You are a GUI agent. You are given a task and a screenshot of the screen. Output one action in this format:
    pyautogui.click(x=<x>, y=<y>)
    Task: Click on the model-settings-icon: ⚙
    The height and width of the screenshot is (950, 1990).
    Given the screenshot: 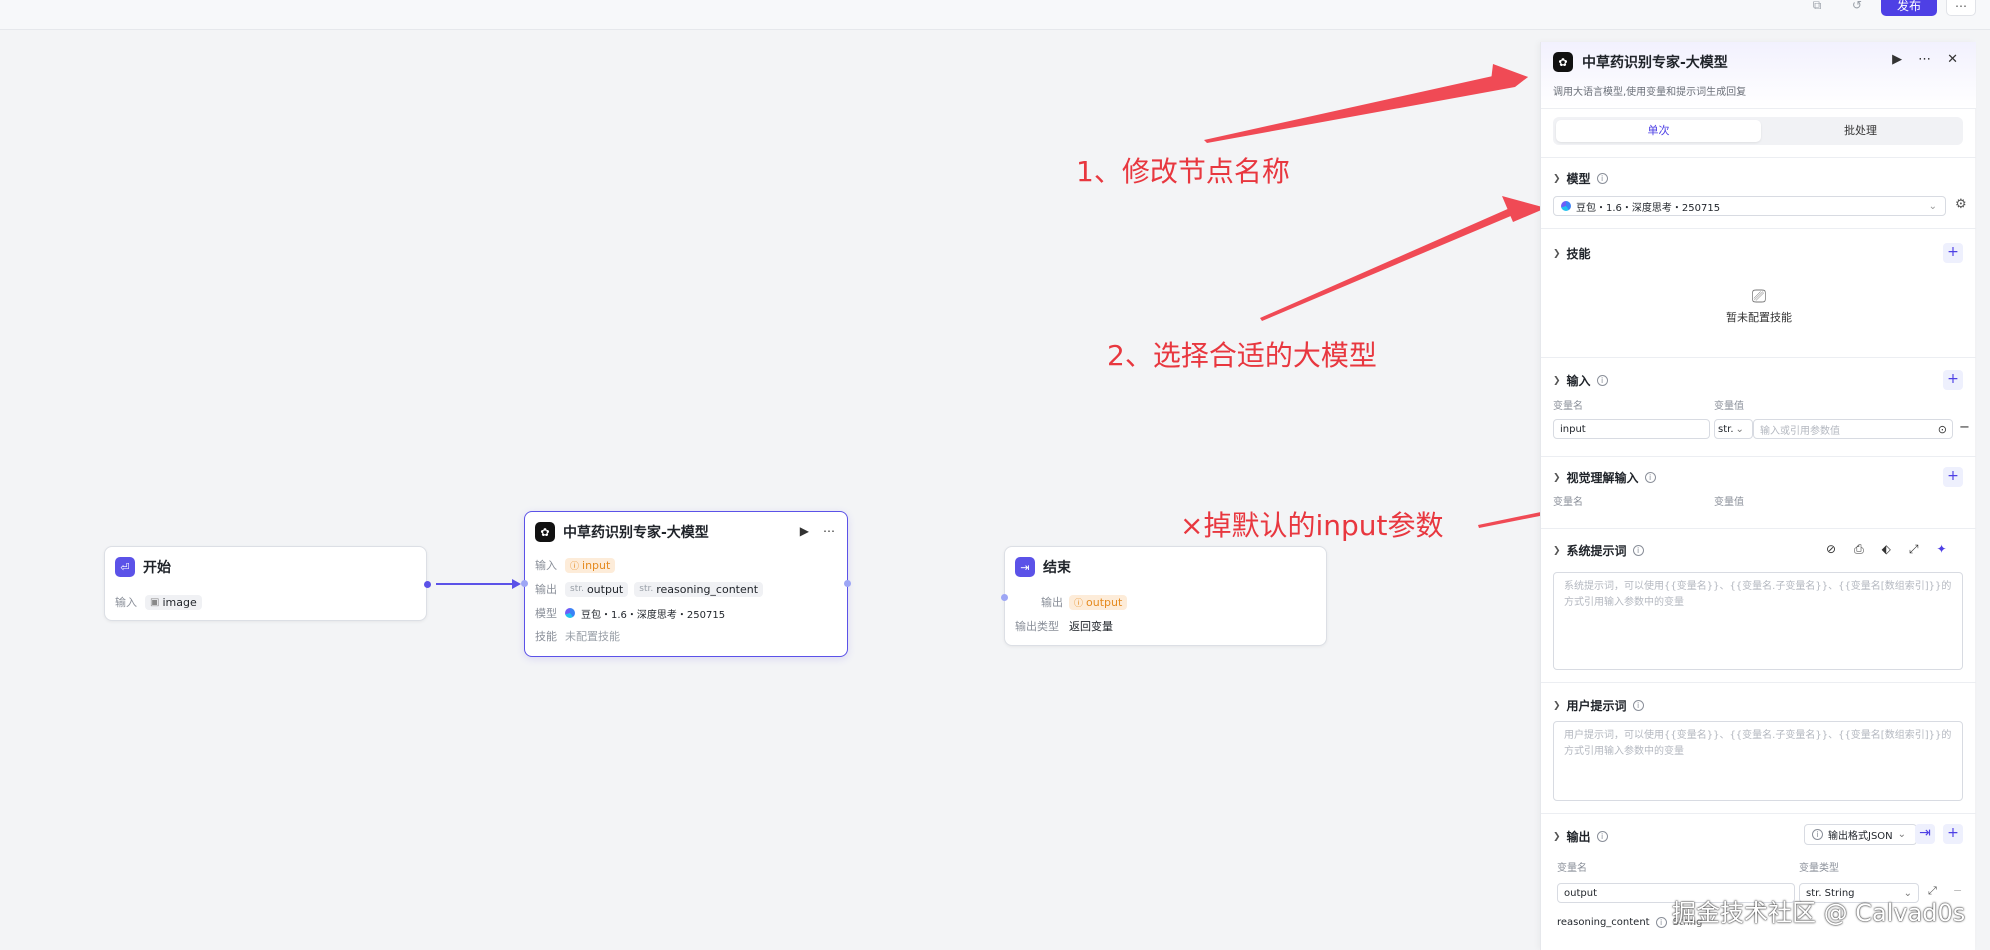 What is the action you would take?
    pyautogui.click(x=1961, y=204)
    